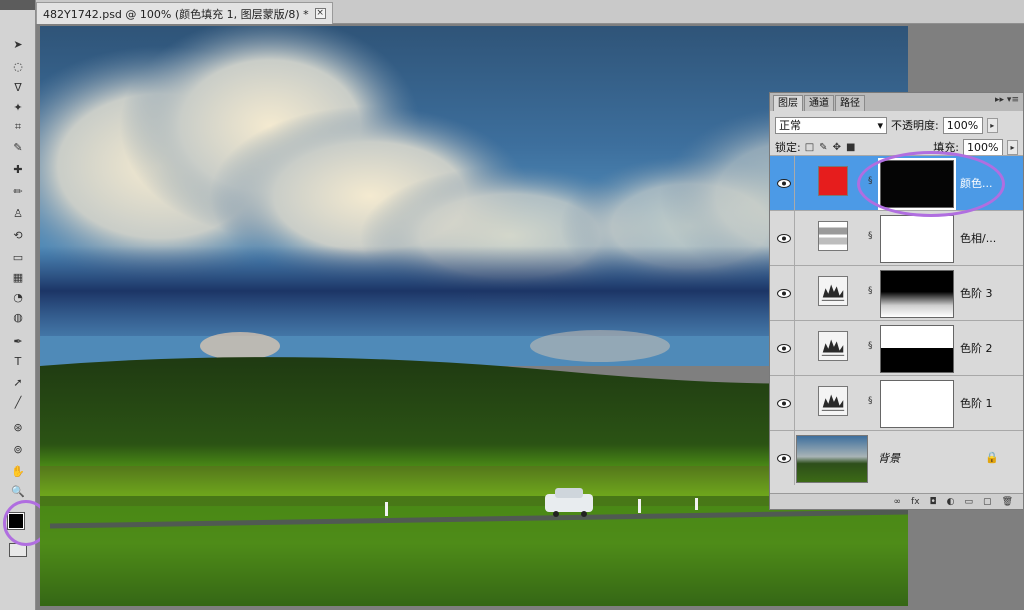 This screenshot has width=1024, height=610. I want to click on opacity-input: 100%, so click(962, 125).